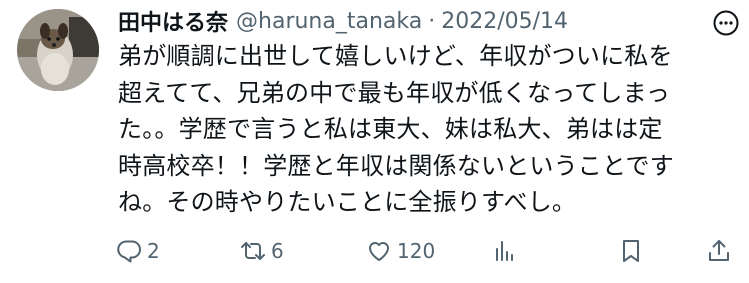 This screenshot has height=283, width=749. I want to click on tweet-header: 田中はる奈 @haruna_tanaka · 2022/05/14, so click(343, 21).